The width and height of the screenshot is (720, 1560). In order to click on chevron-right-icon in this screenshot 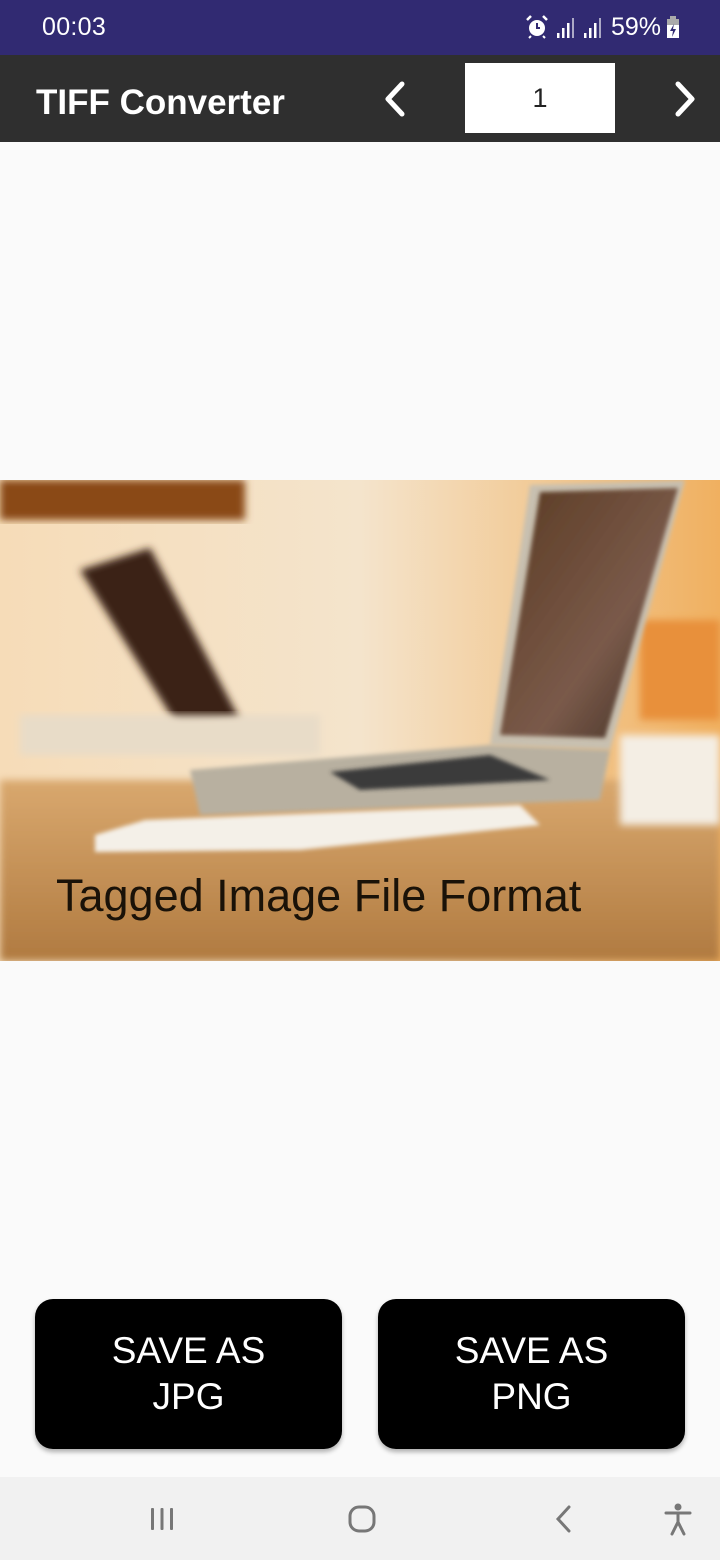, I will do `click(685, 99)`.